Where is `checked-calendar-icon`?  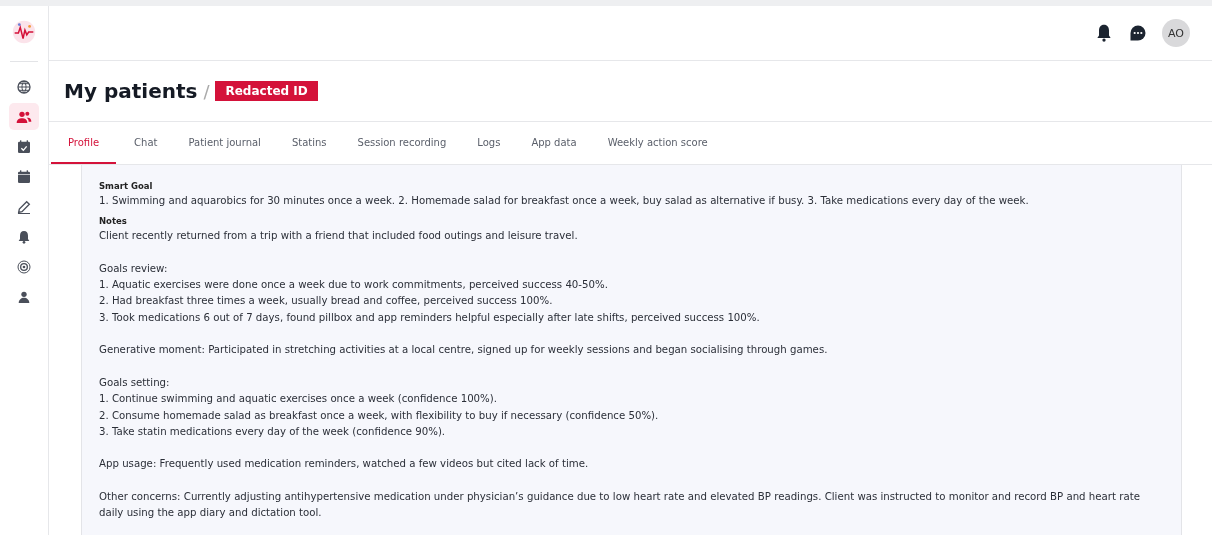
checked-calendar-icon is located at coordinates (24, 146).